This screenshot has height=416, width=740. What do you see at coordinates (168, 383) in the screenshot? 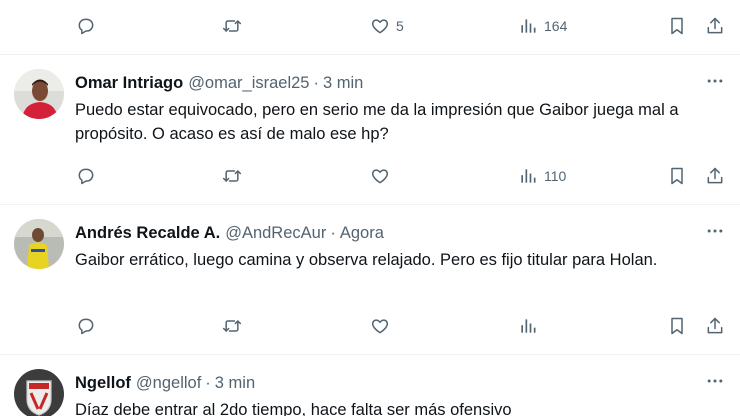
I see `author-handle: @ngellof` at bounding box center [168, 383].